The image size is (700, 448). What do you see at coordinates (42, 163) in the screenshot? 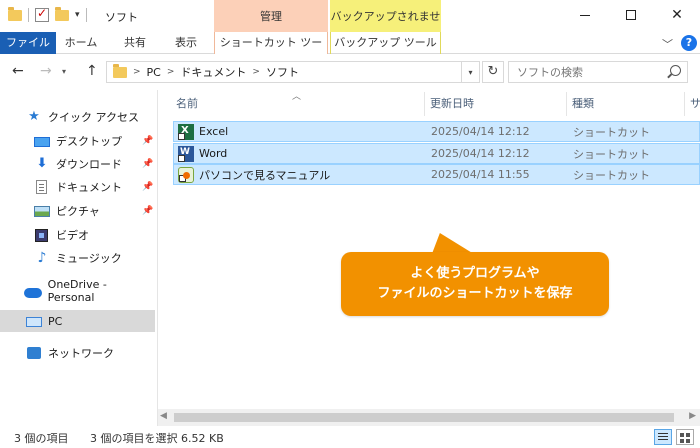
I see `download-icon: ⬇` at bounding box center [42, 163].